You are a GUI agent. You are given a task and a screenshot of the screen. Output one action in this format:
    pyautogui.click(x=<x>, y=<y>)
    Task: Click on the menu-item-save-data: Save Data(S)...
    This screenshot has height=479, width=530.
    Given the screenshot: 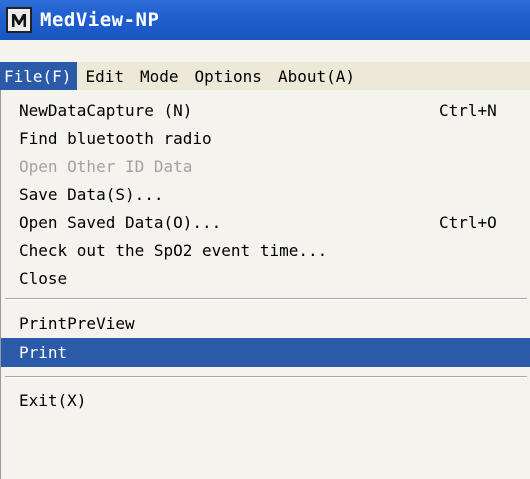 What is the action you would take?
    pyautogui.click(x=265, y=194)
    